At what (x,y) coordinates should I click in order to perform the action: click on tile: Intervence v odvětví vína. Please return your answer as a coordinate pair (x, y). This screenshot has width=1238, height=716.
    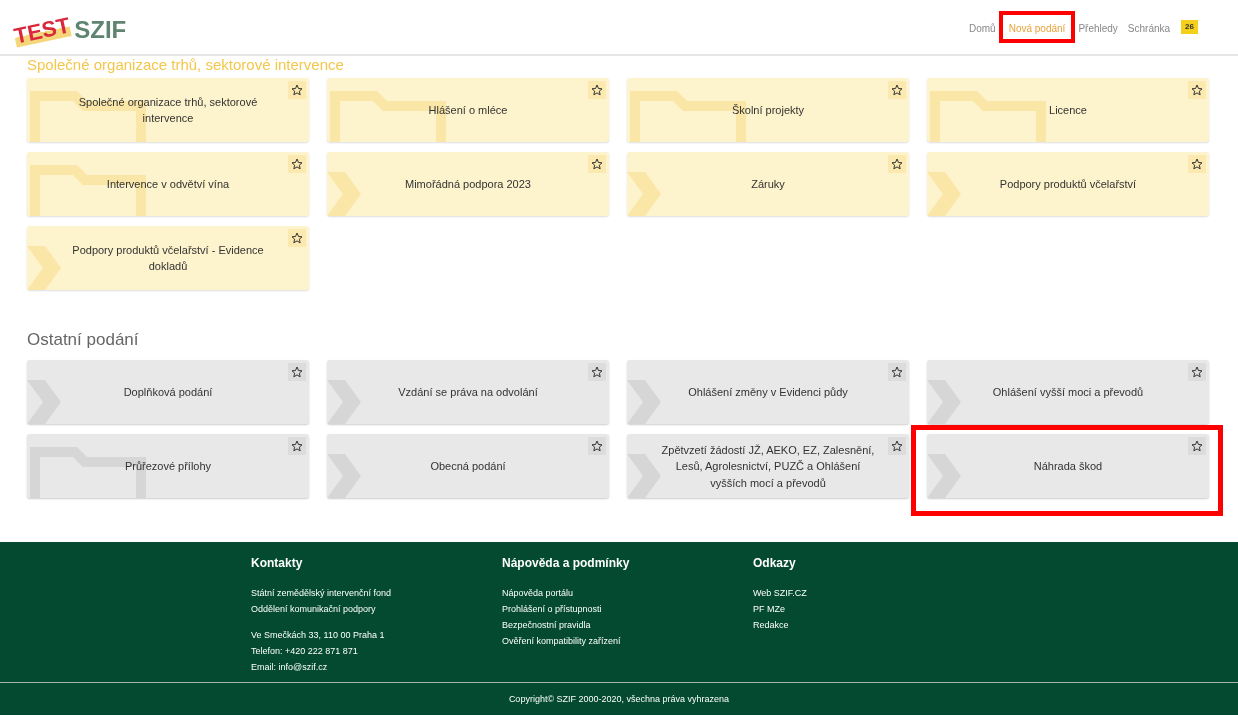
    Looking at the image, I should click on (168, 184).